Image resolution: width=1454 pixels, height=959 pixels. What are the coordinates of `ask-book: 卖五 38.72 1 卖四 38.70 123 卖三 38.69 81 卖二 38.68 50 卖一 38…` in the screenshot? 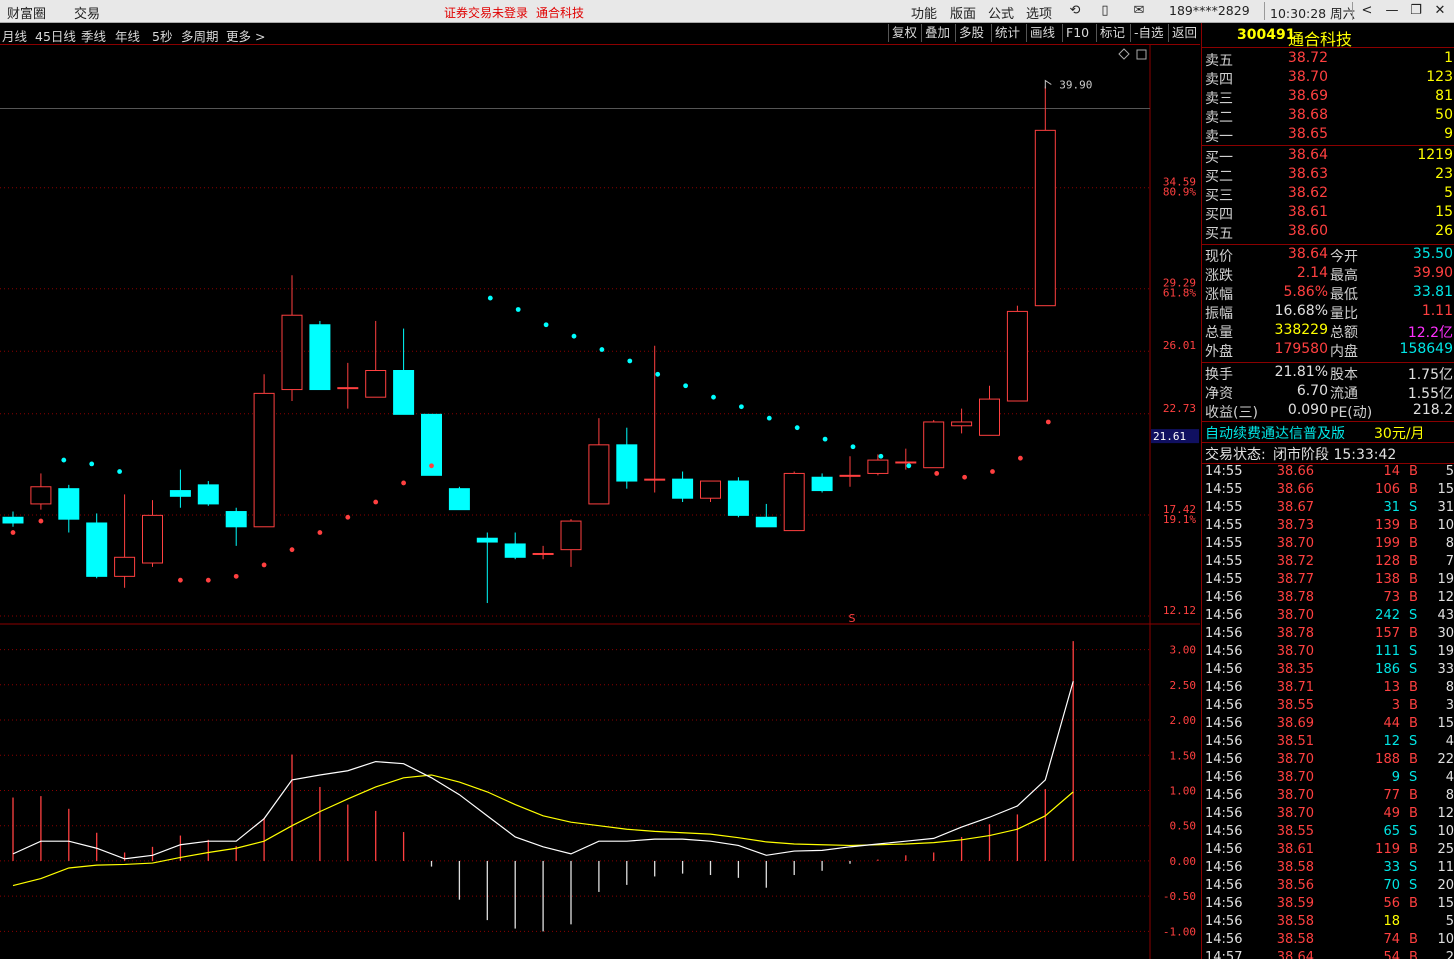 It's located at (1328, 98).